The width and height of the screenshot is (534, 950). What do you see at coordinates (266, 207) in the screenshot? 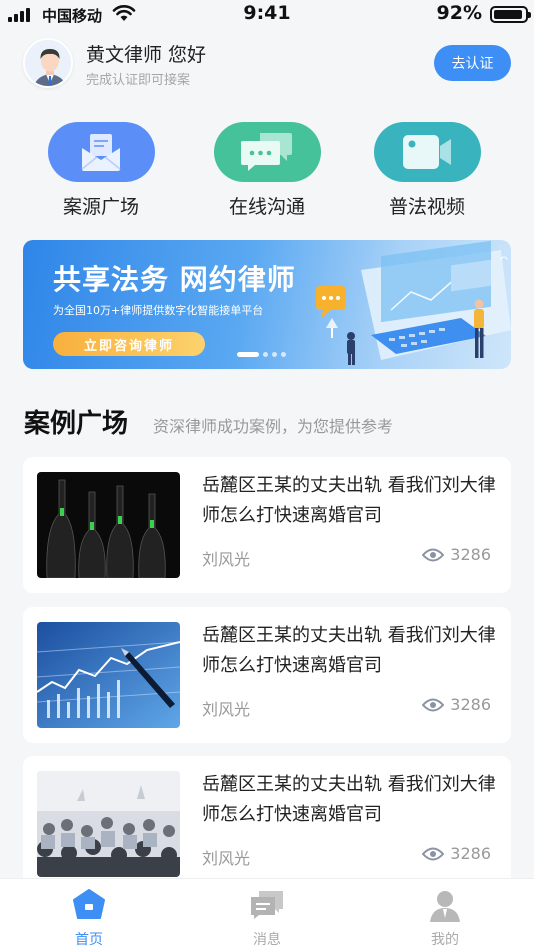
I see `quick-action-label: 在线沟通` at bounding box center [266, 207].